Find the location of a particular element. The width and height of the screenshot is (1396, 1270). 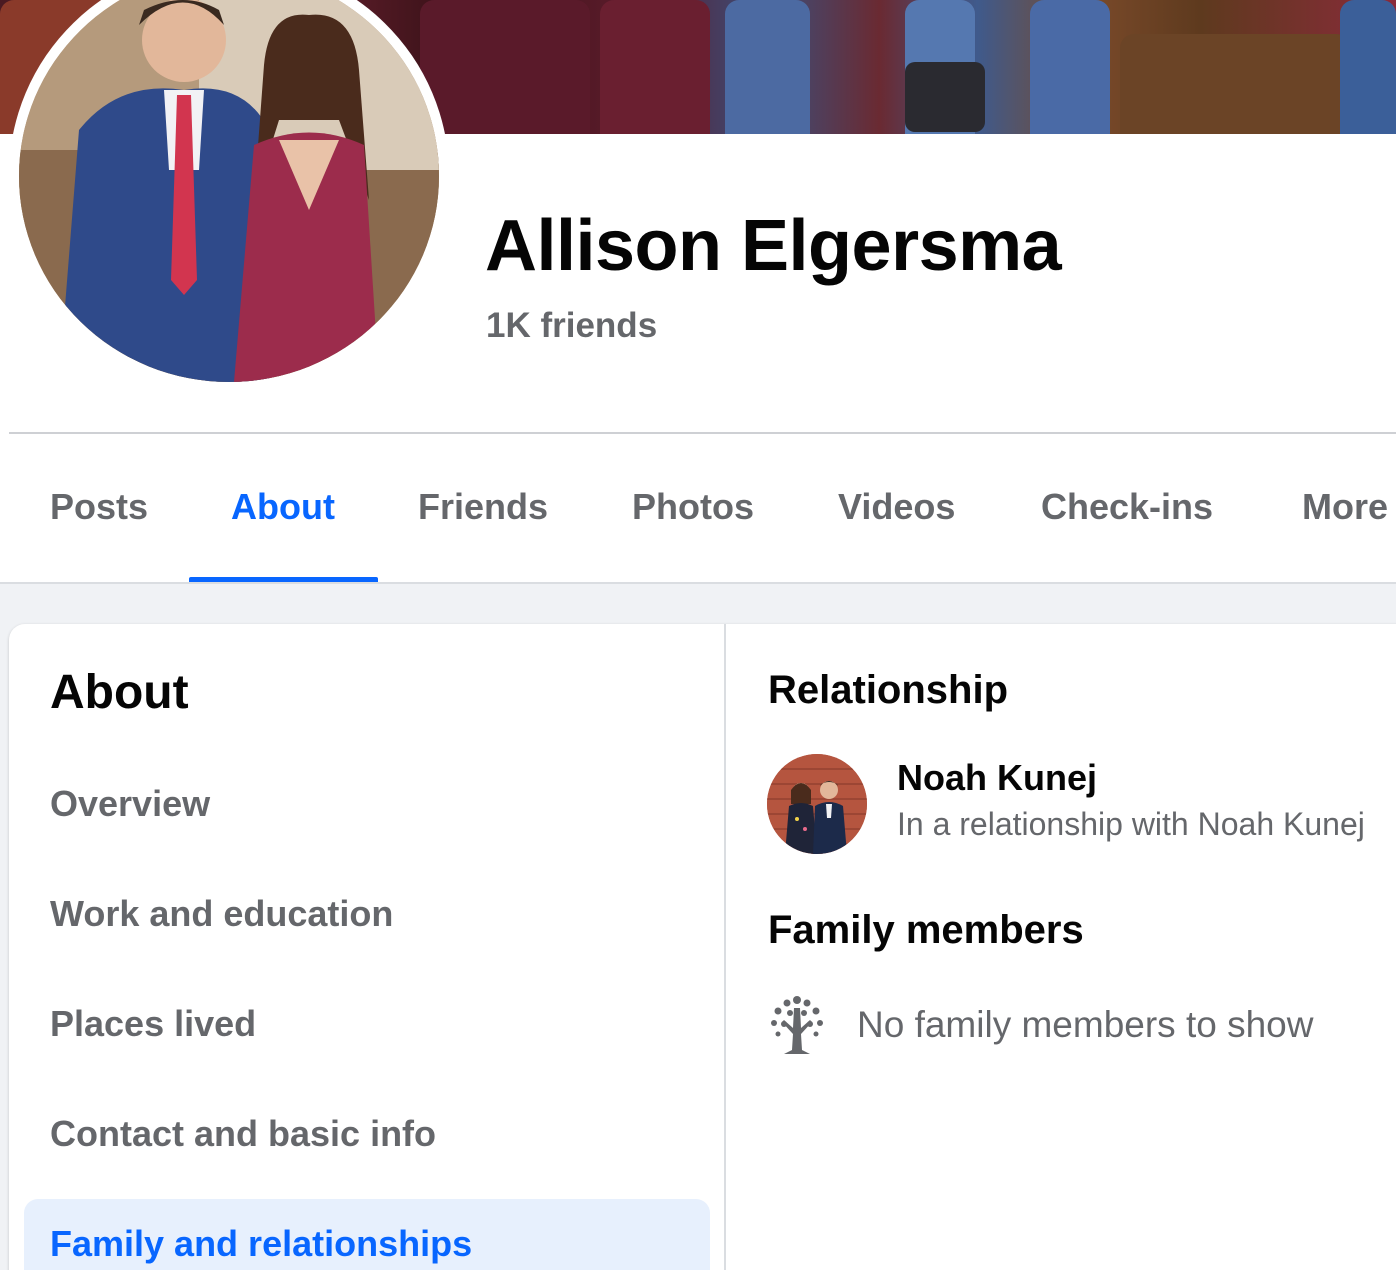

profile-name: Allison Elgersma is located at coordinates (773, 246).